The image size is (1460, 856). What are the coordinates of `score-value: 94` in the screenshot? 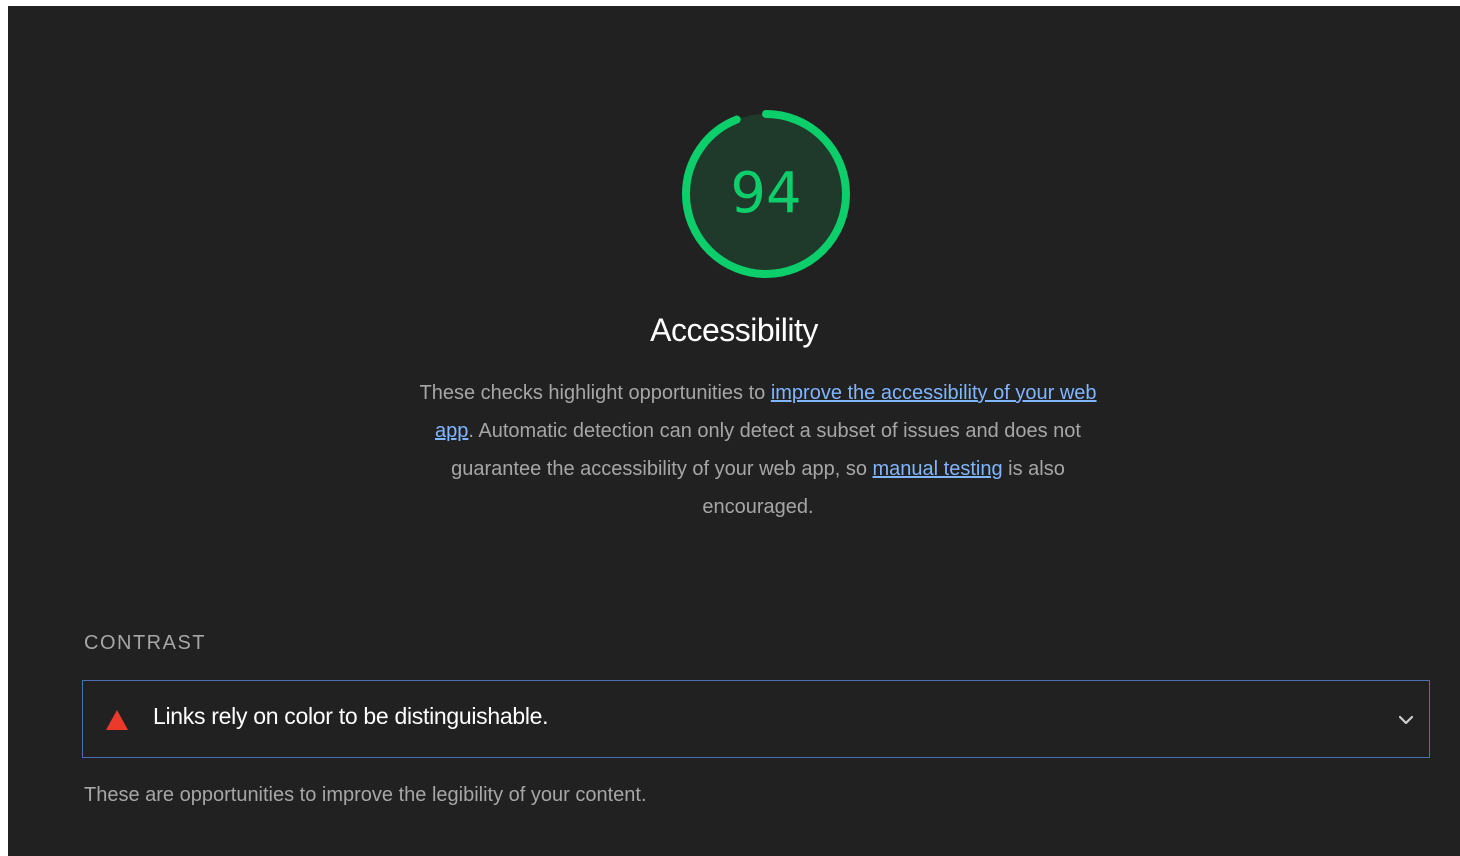 It's located at (766, 193).